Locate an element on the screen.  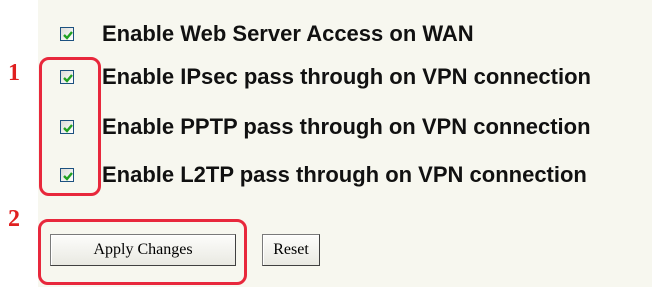
checkmark-icon is located at coordinates (68, 35).